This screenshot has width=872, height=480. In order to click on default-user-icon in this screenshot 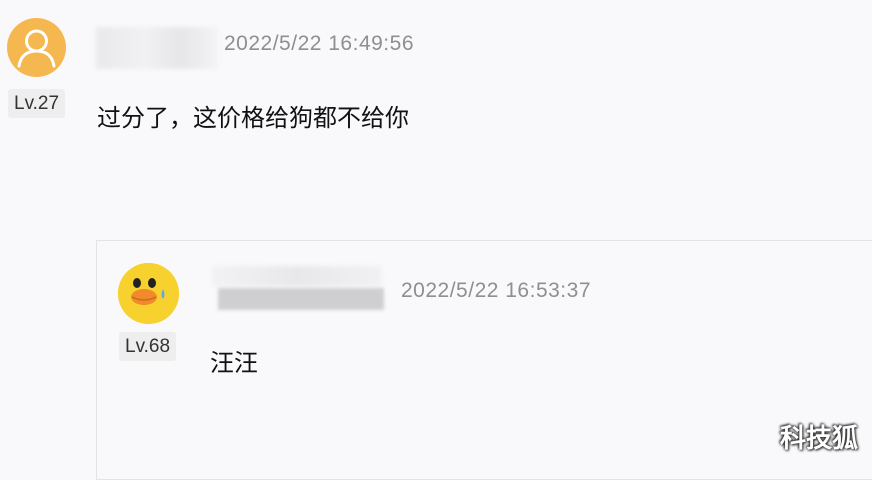, I will do `click(36, 48)`.